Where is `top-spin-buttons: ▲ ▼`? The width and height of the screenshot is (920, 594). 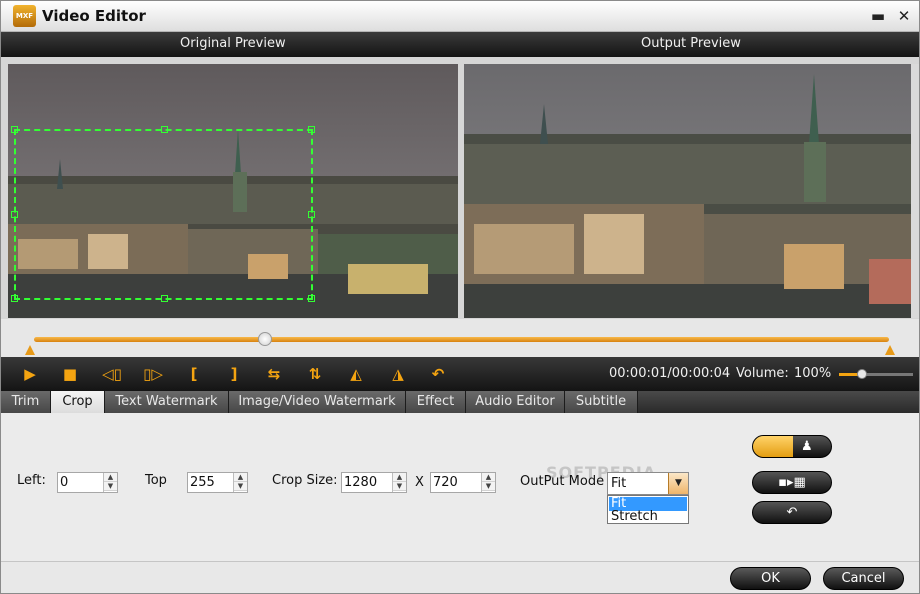 top-spin-buttons: ▲ ▼ is located at coordinates (240, 482).